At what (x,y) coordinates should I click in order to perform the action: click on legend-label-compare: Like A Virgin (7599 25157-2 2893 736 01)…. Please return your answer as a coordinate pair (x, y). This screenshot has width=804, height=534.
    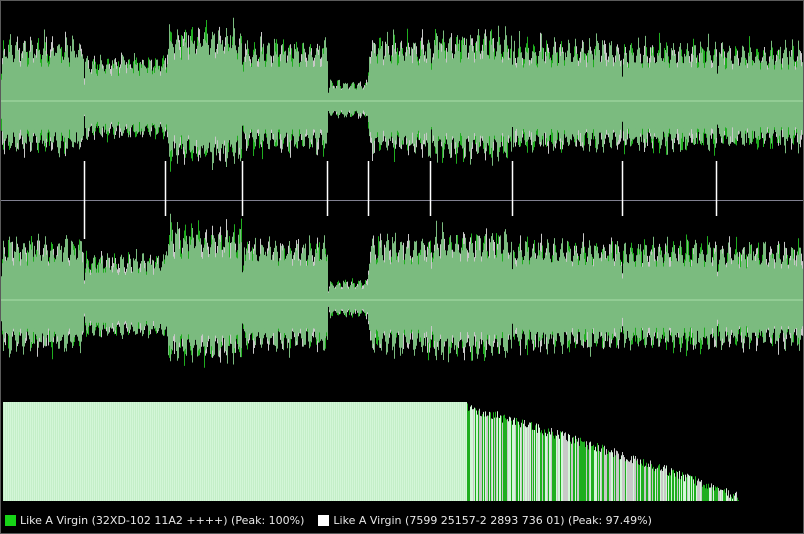
    Looking at the image, I should click on (492, 520).